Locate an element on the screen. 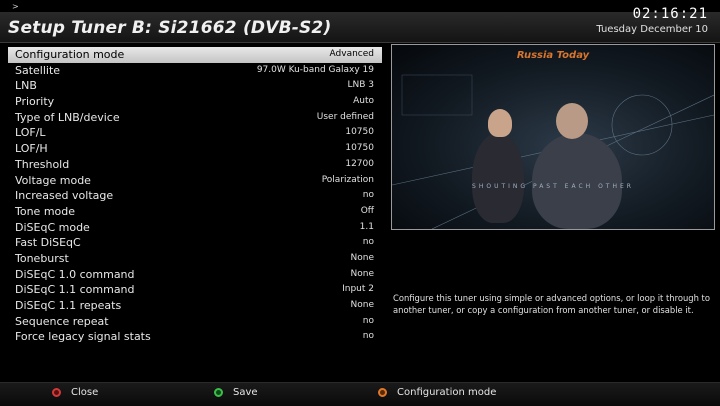 This screenshot has height=406, width=720. setting-label: DiSEqC 1.1 command is located at coordinates (75, 290).